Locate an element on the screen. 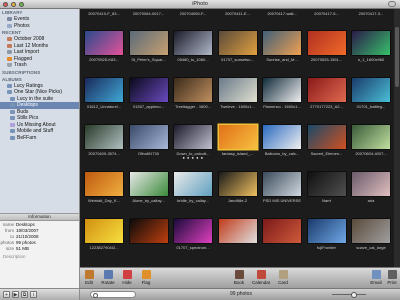 This screenshot has height=300, width=400. info-value: 99 photos is located at coordinates (26, 242).